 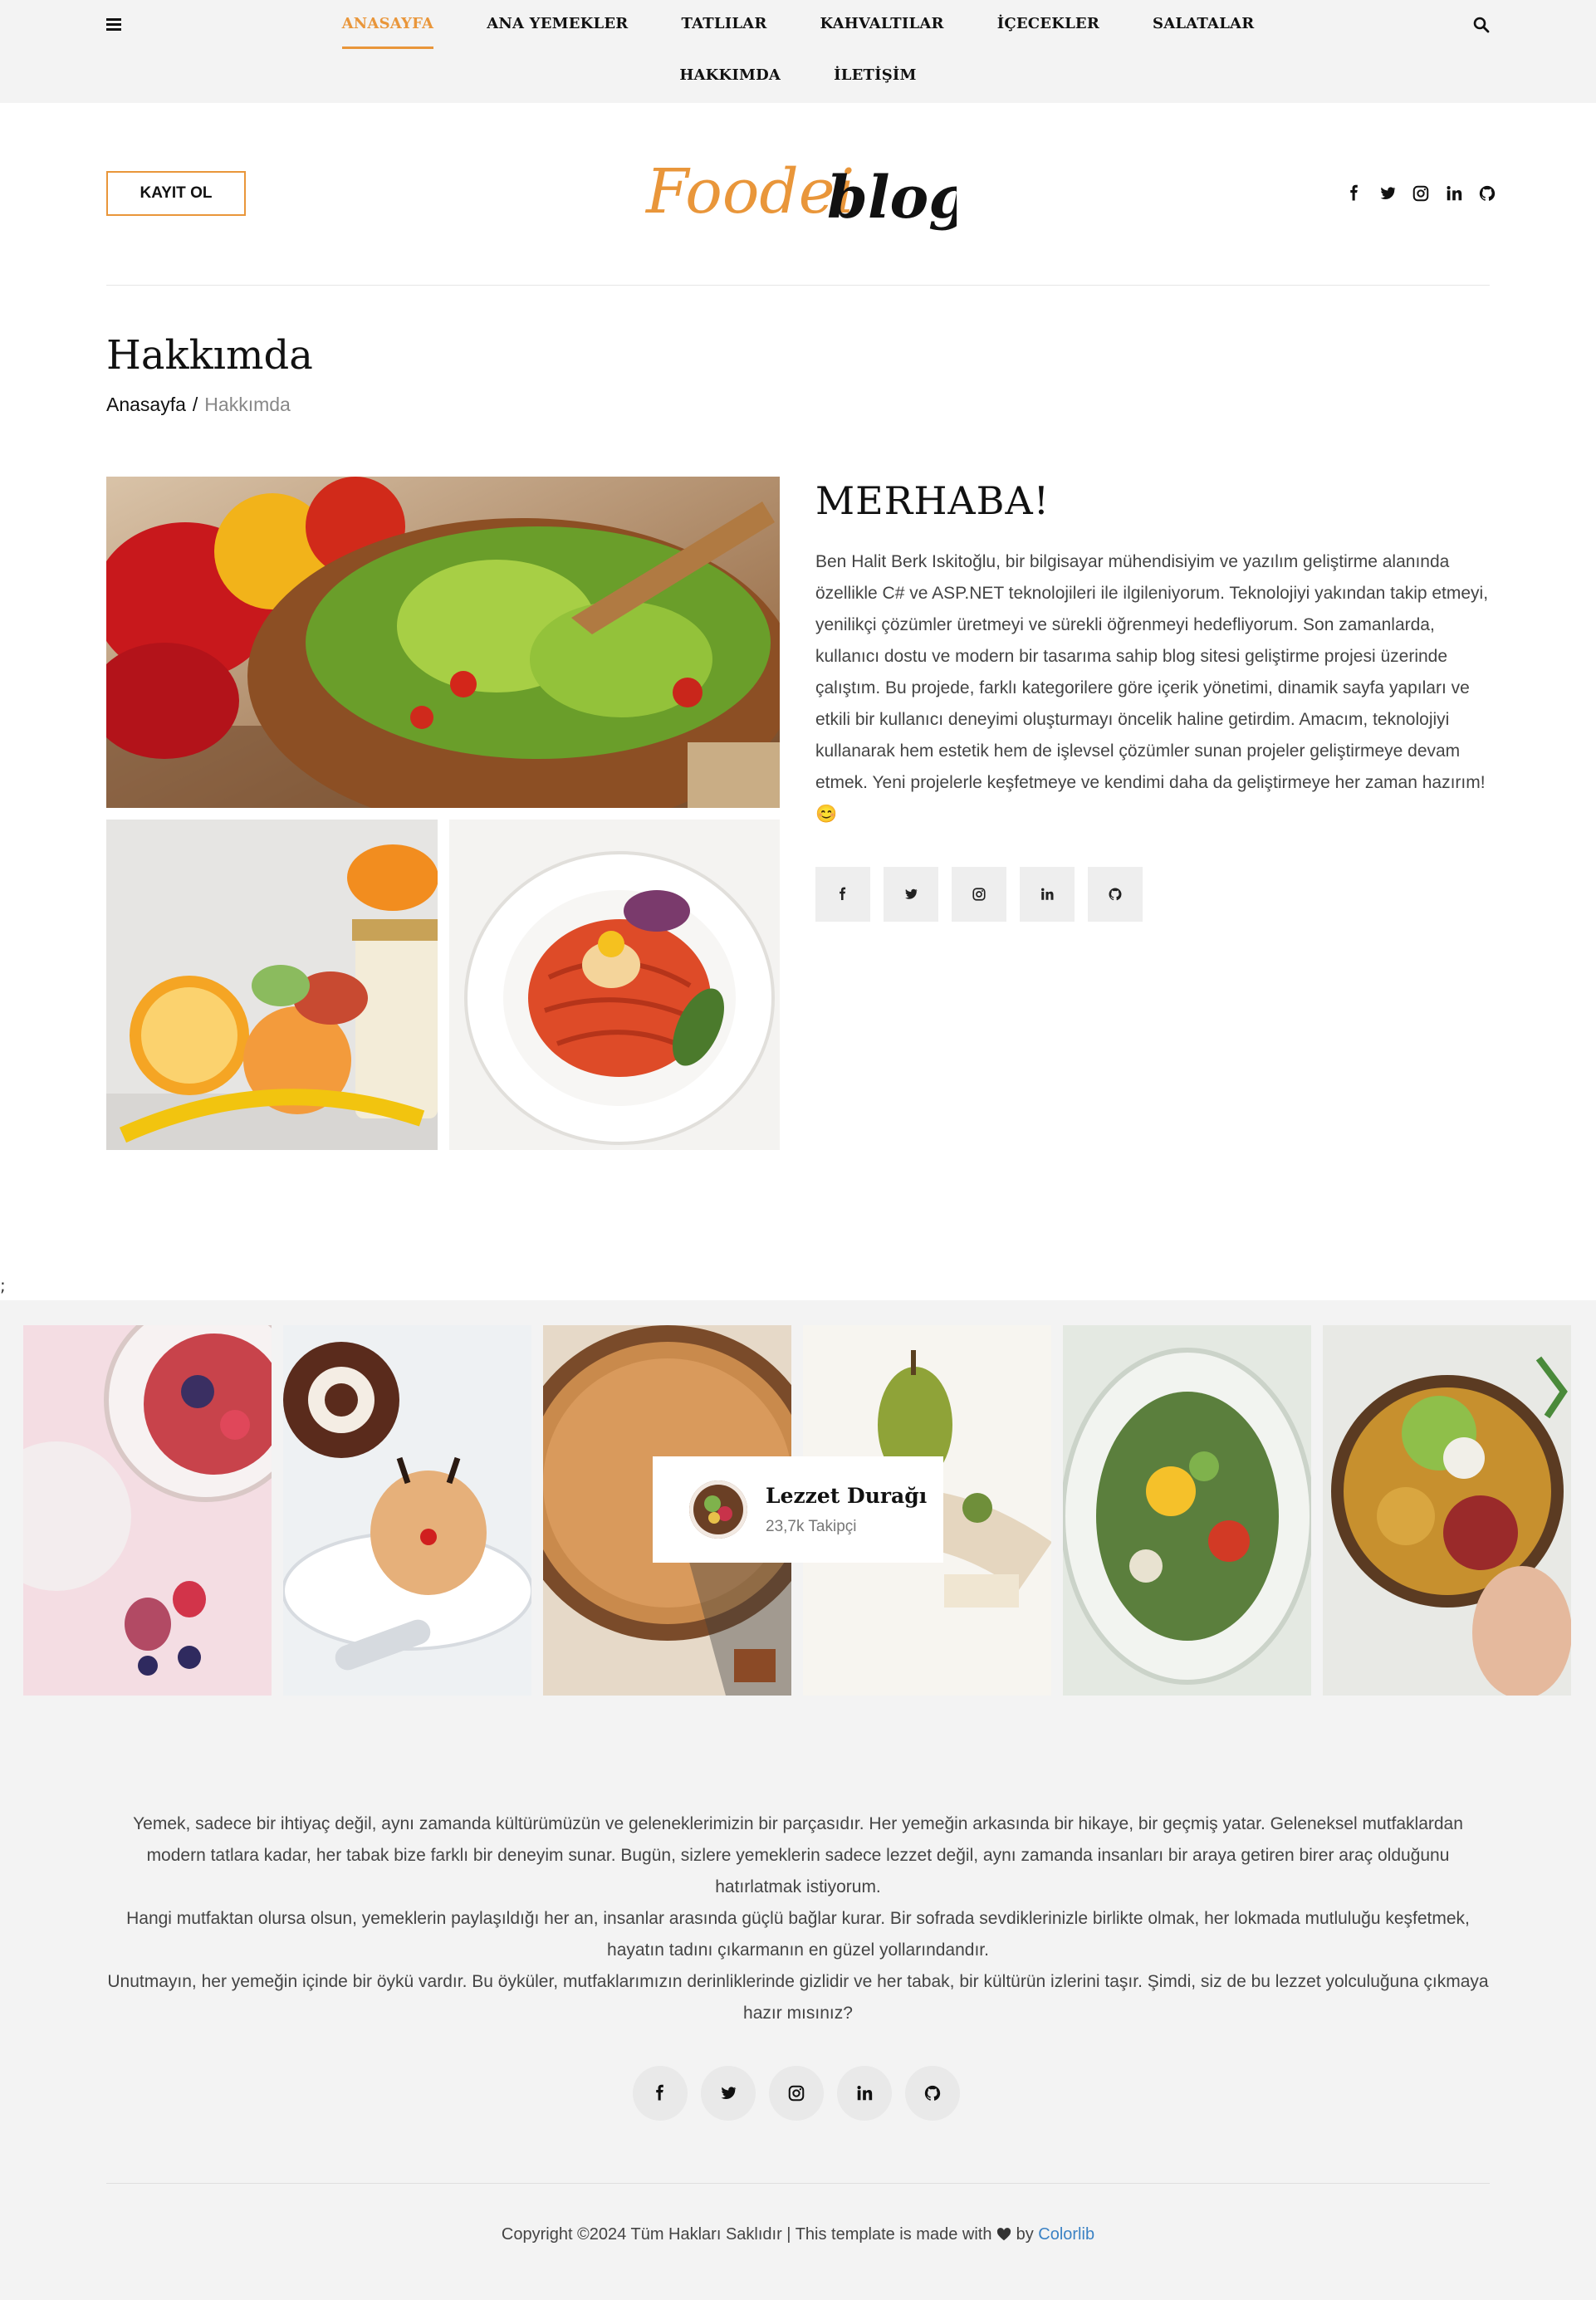 I want to click on footer-facebook-button, so click(x=660, y=2093).